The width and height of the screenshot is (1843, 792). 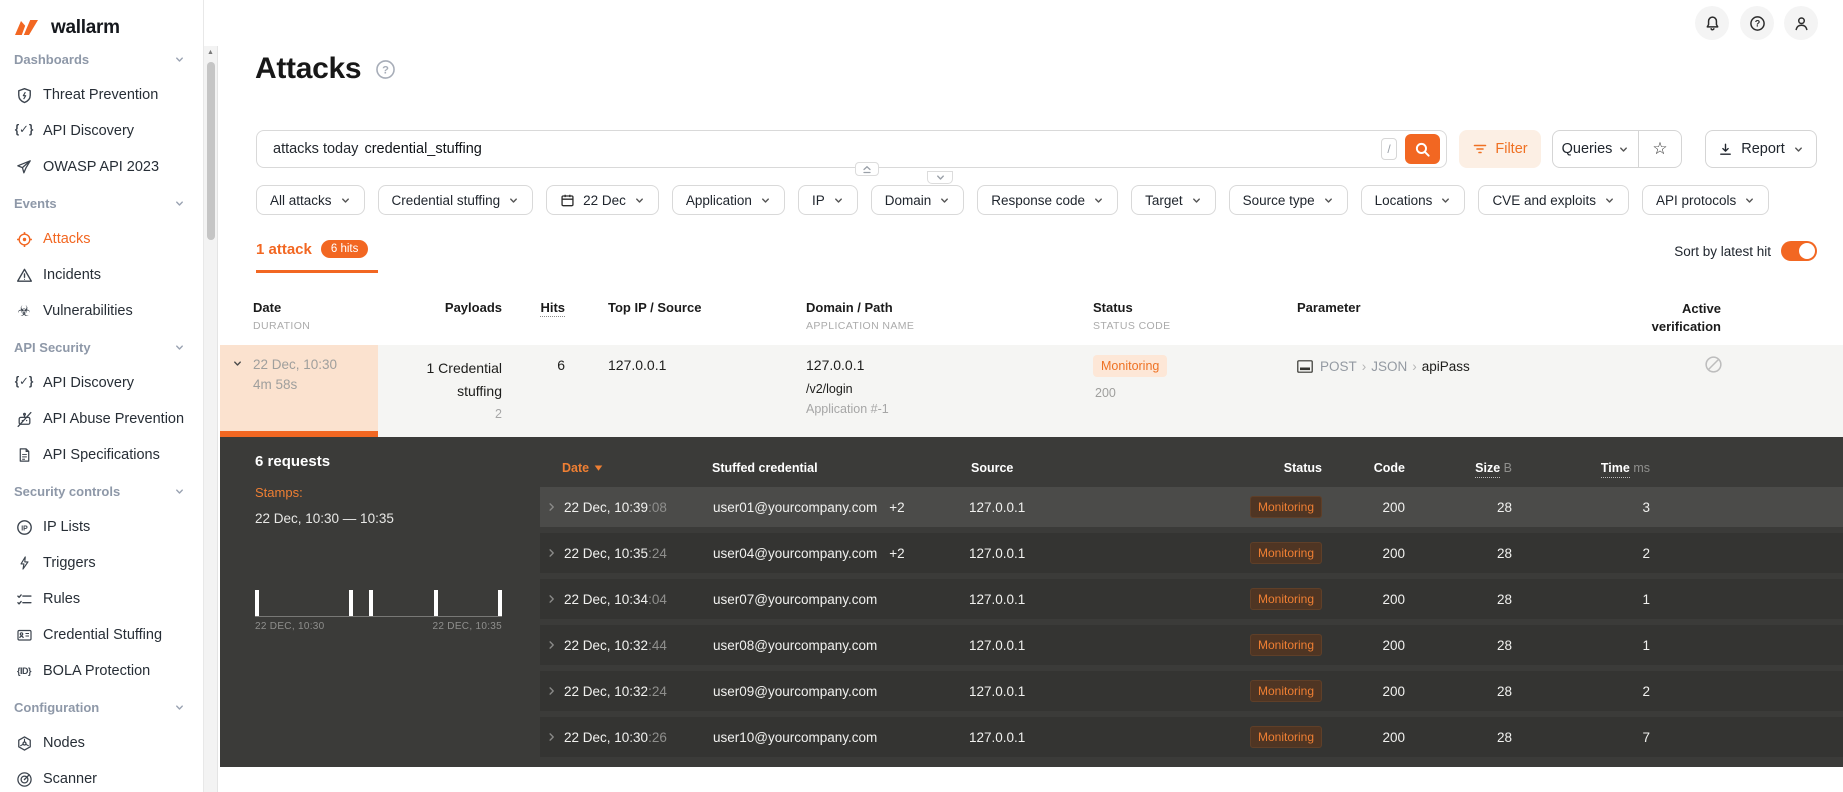 I want to click on filter-chip: Locations, so click(x=1413, y=200).